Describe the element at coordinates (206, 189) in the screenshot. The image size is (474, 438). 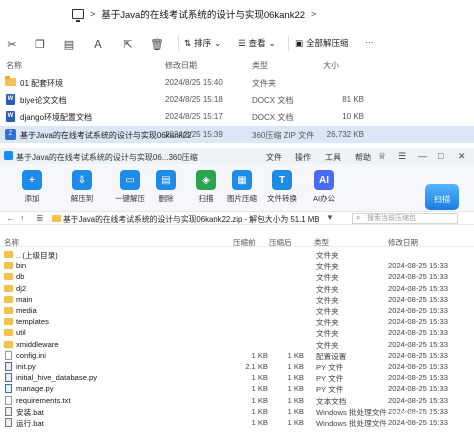
I see `scan-button: ◈ 扫描` at that location.